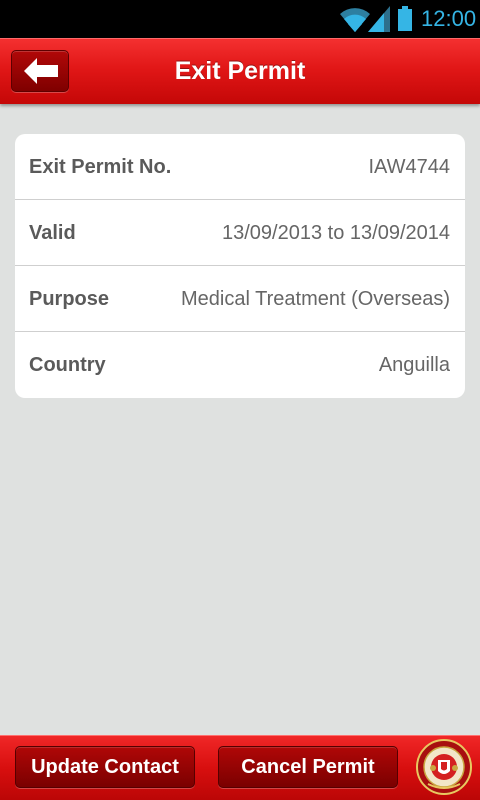 This screenshot has height=800, width=480. I want to click on status-time: 12:00, so click(449, 18).